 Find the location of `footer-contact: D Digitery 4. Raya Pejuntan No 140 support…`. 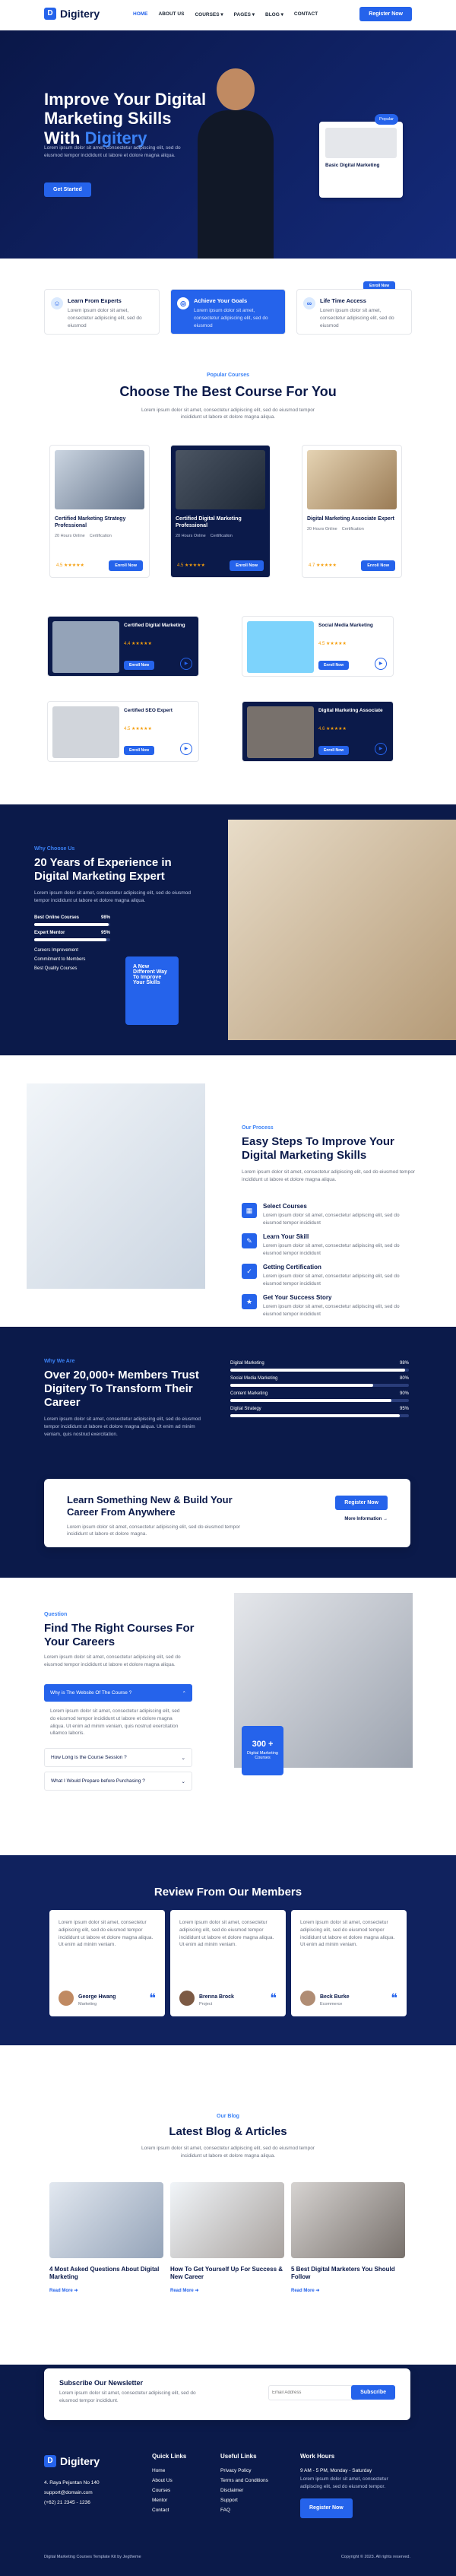

footer-contact: D Digitery 4. Raya Pejuntan No 140 support… is located at coordinates (72, 2480).